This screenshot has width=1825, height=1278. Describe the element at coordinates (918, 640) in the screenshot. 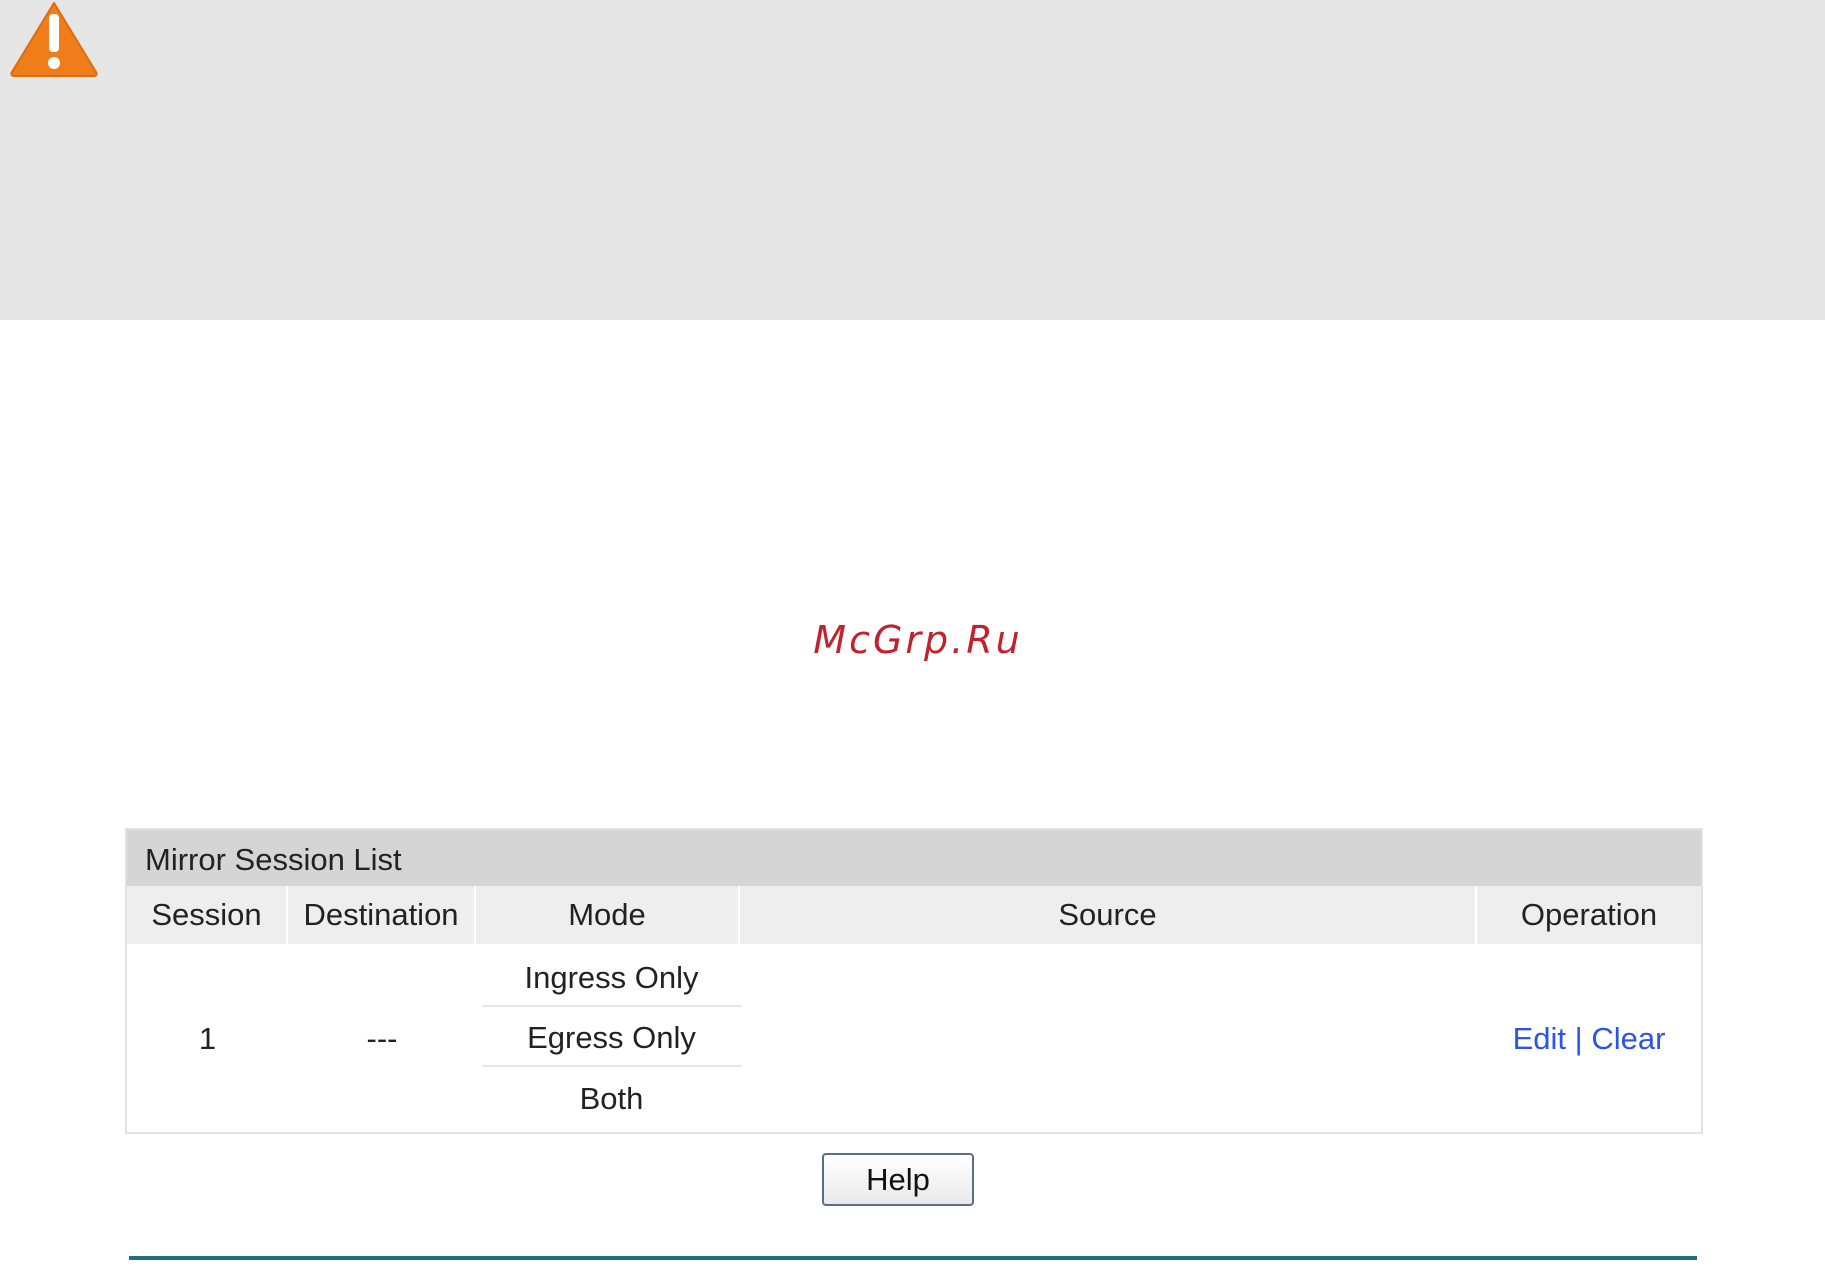

I see `watermark-text: McGrp.Ru` at that location.